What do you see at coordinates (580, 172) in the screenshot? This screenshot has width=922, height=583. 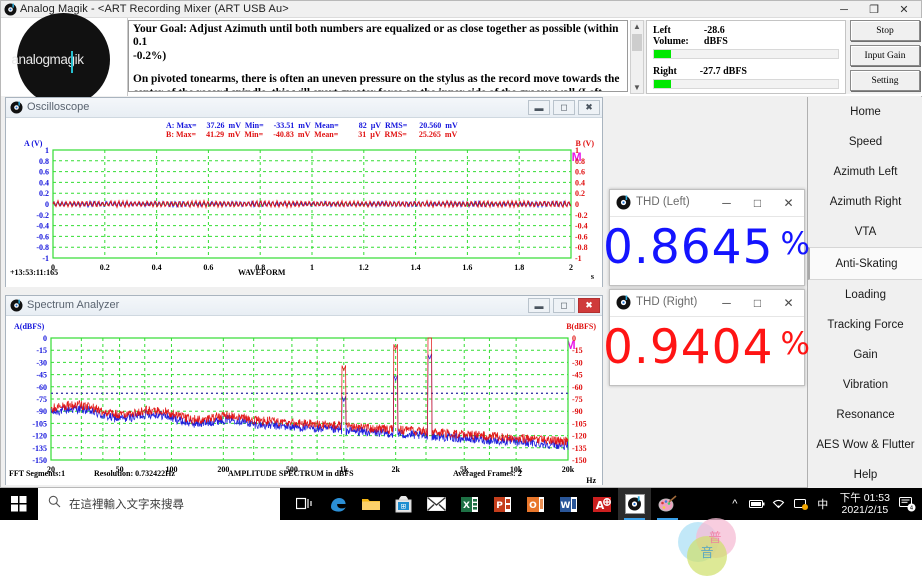 I see `svg-text: 0.6` at bounding box center [580, 172].